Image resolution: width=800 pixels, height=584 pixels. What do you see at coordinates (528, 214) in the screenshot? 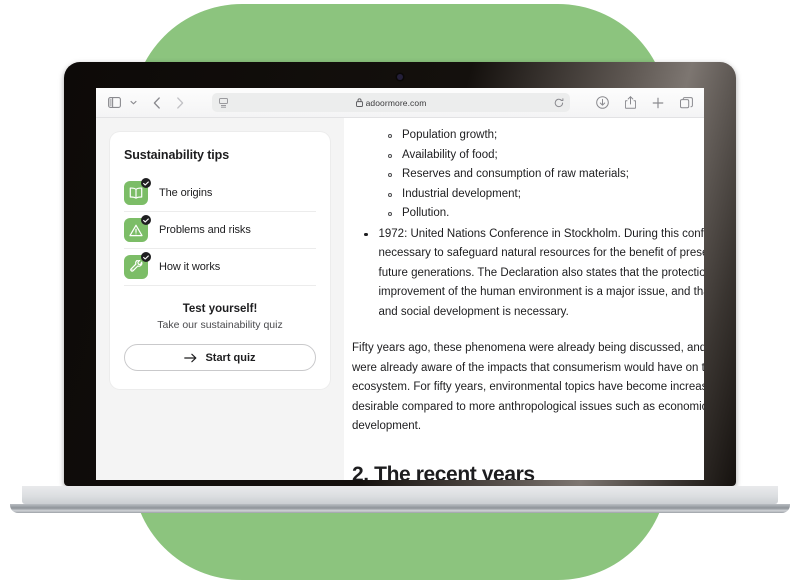
I see `list-item: Pollution.` at bounding box center [528, 214].